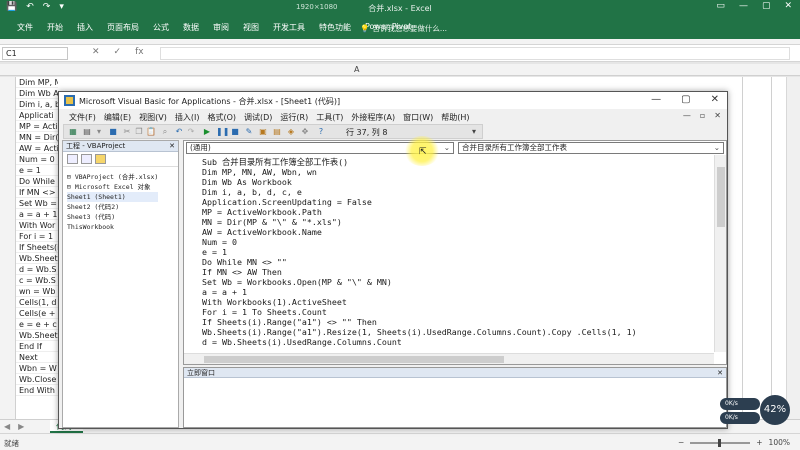  What do you see at coordinates (96, 52) in the screenshot?
I see `cancel-entry-icon: ✕` at bounding box center [96, 52].